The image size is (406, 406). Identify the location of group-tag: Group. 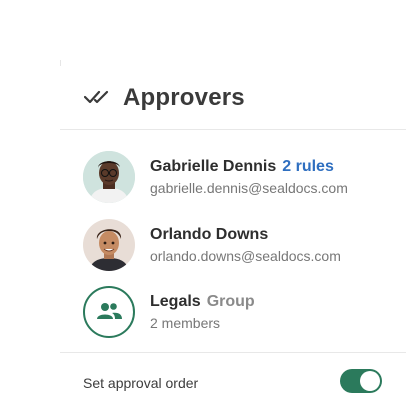
(230, 301).